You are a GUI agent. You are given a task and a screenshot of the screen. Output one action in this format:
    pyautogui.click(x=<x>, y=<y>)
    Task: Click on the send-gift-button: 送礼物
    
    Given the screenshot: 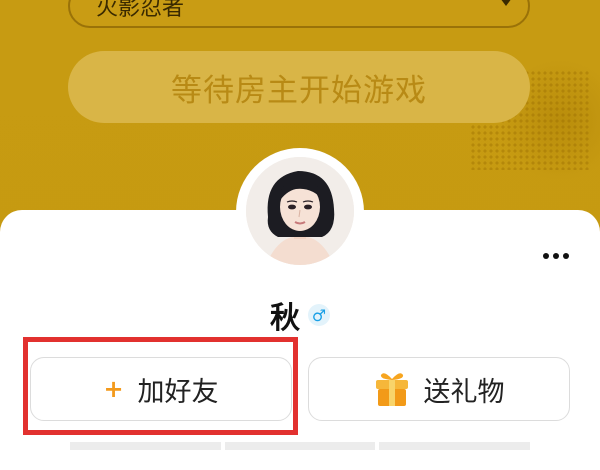 What is the action you would take?
    pyautogui.click(x=439, y=389)
    